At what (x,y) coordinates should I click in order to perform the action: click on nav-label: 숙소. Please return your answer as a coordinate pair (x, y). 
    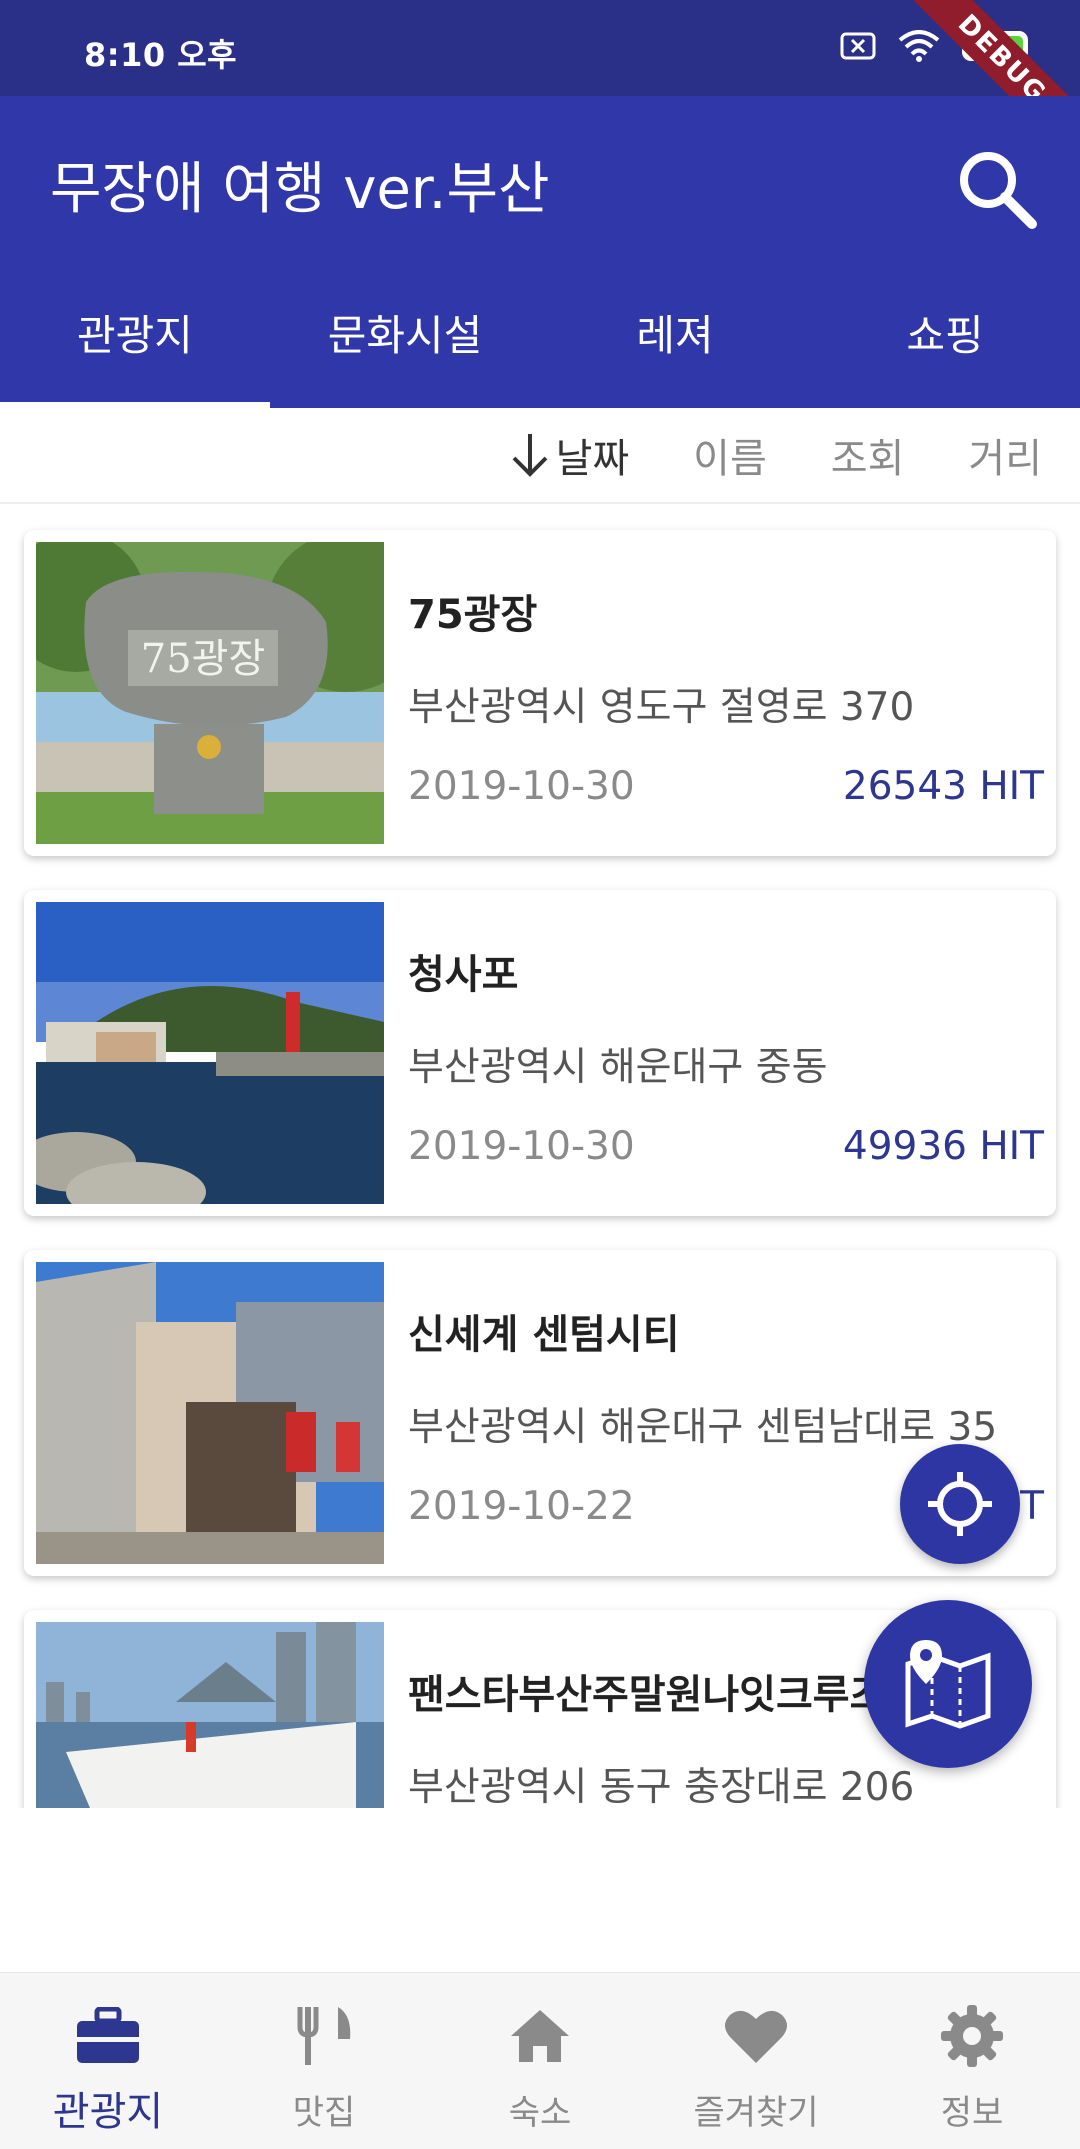
    Looking at the image, I should click on (540, 2113).